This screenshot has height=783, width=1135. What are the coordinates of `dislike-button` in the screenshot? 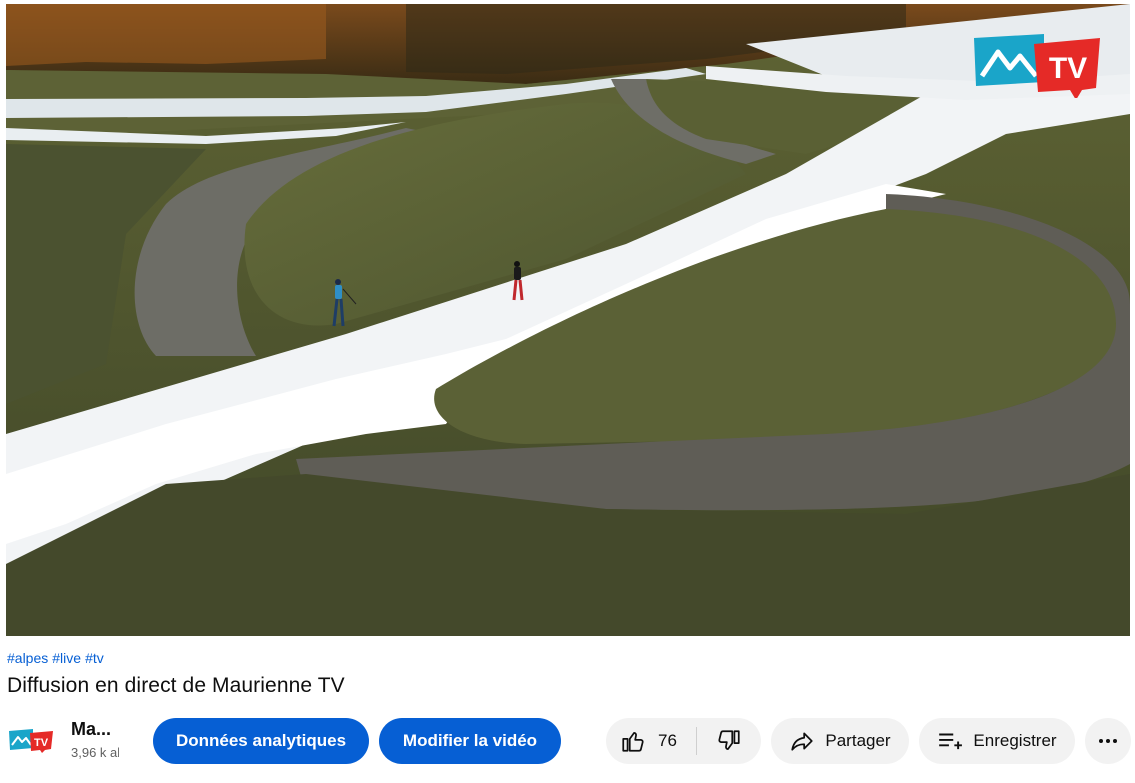 It's located at (729, 741).